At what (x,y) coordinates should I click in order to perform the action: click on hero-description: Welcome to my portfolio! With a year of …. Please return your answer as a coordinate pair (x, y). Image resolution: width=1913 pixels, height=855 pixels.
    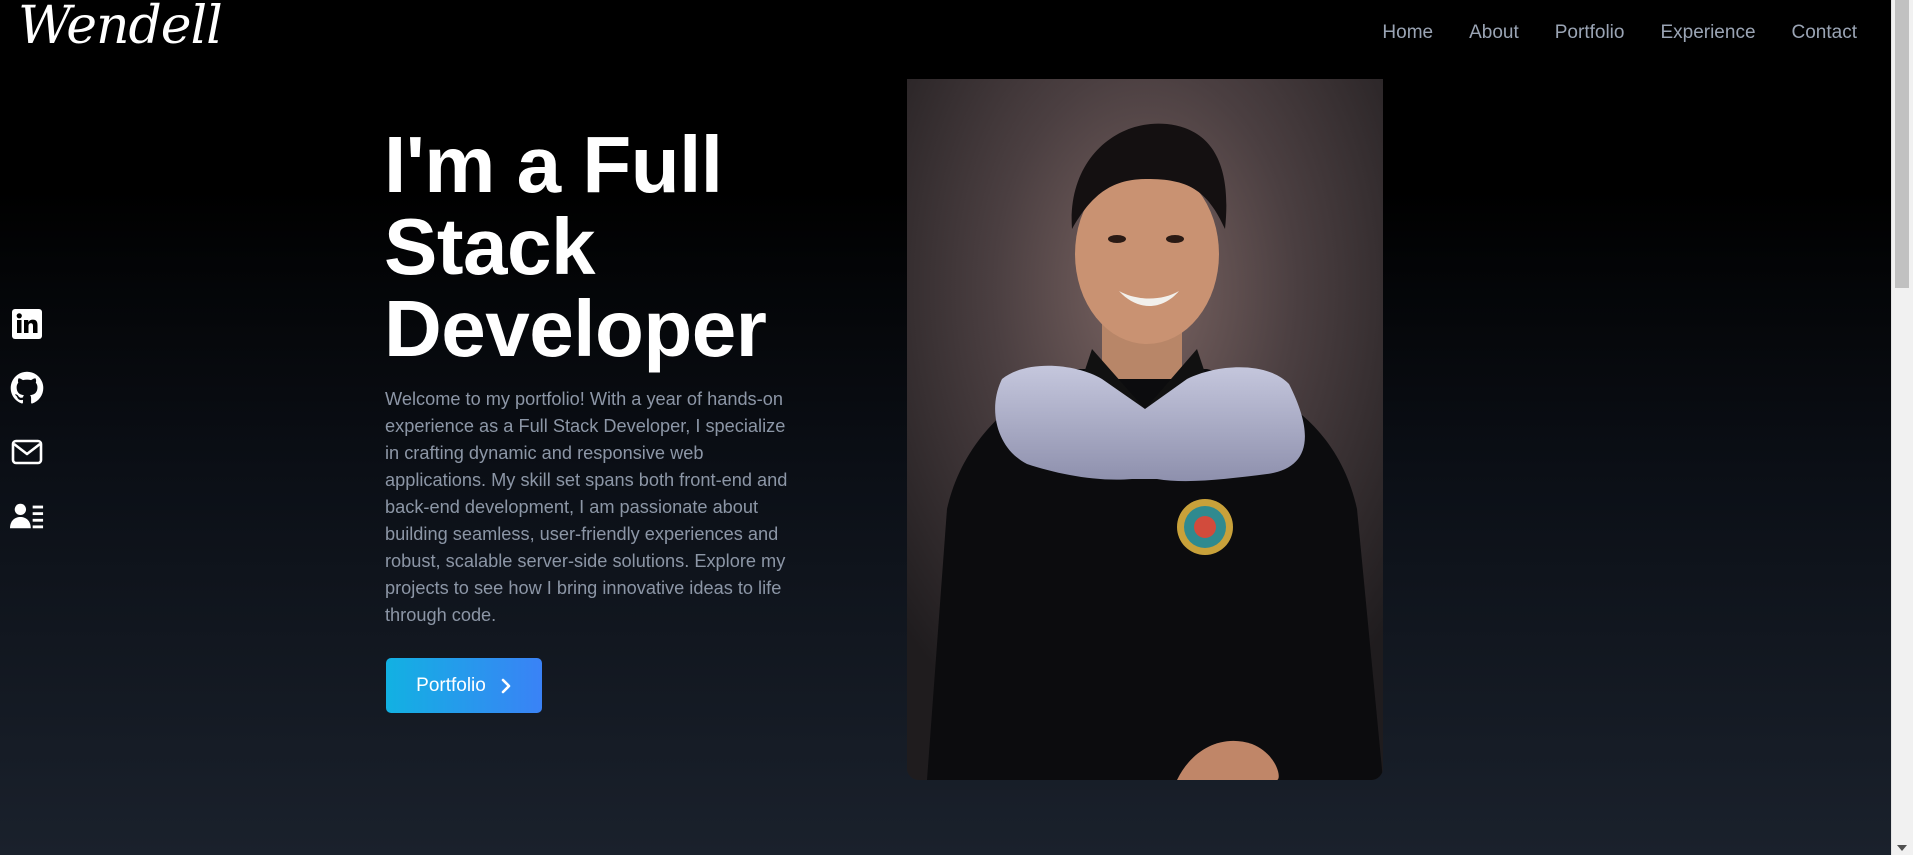
    Looking at the image, I should click on (586, 507).